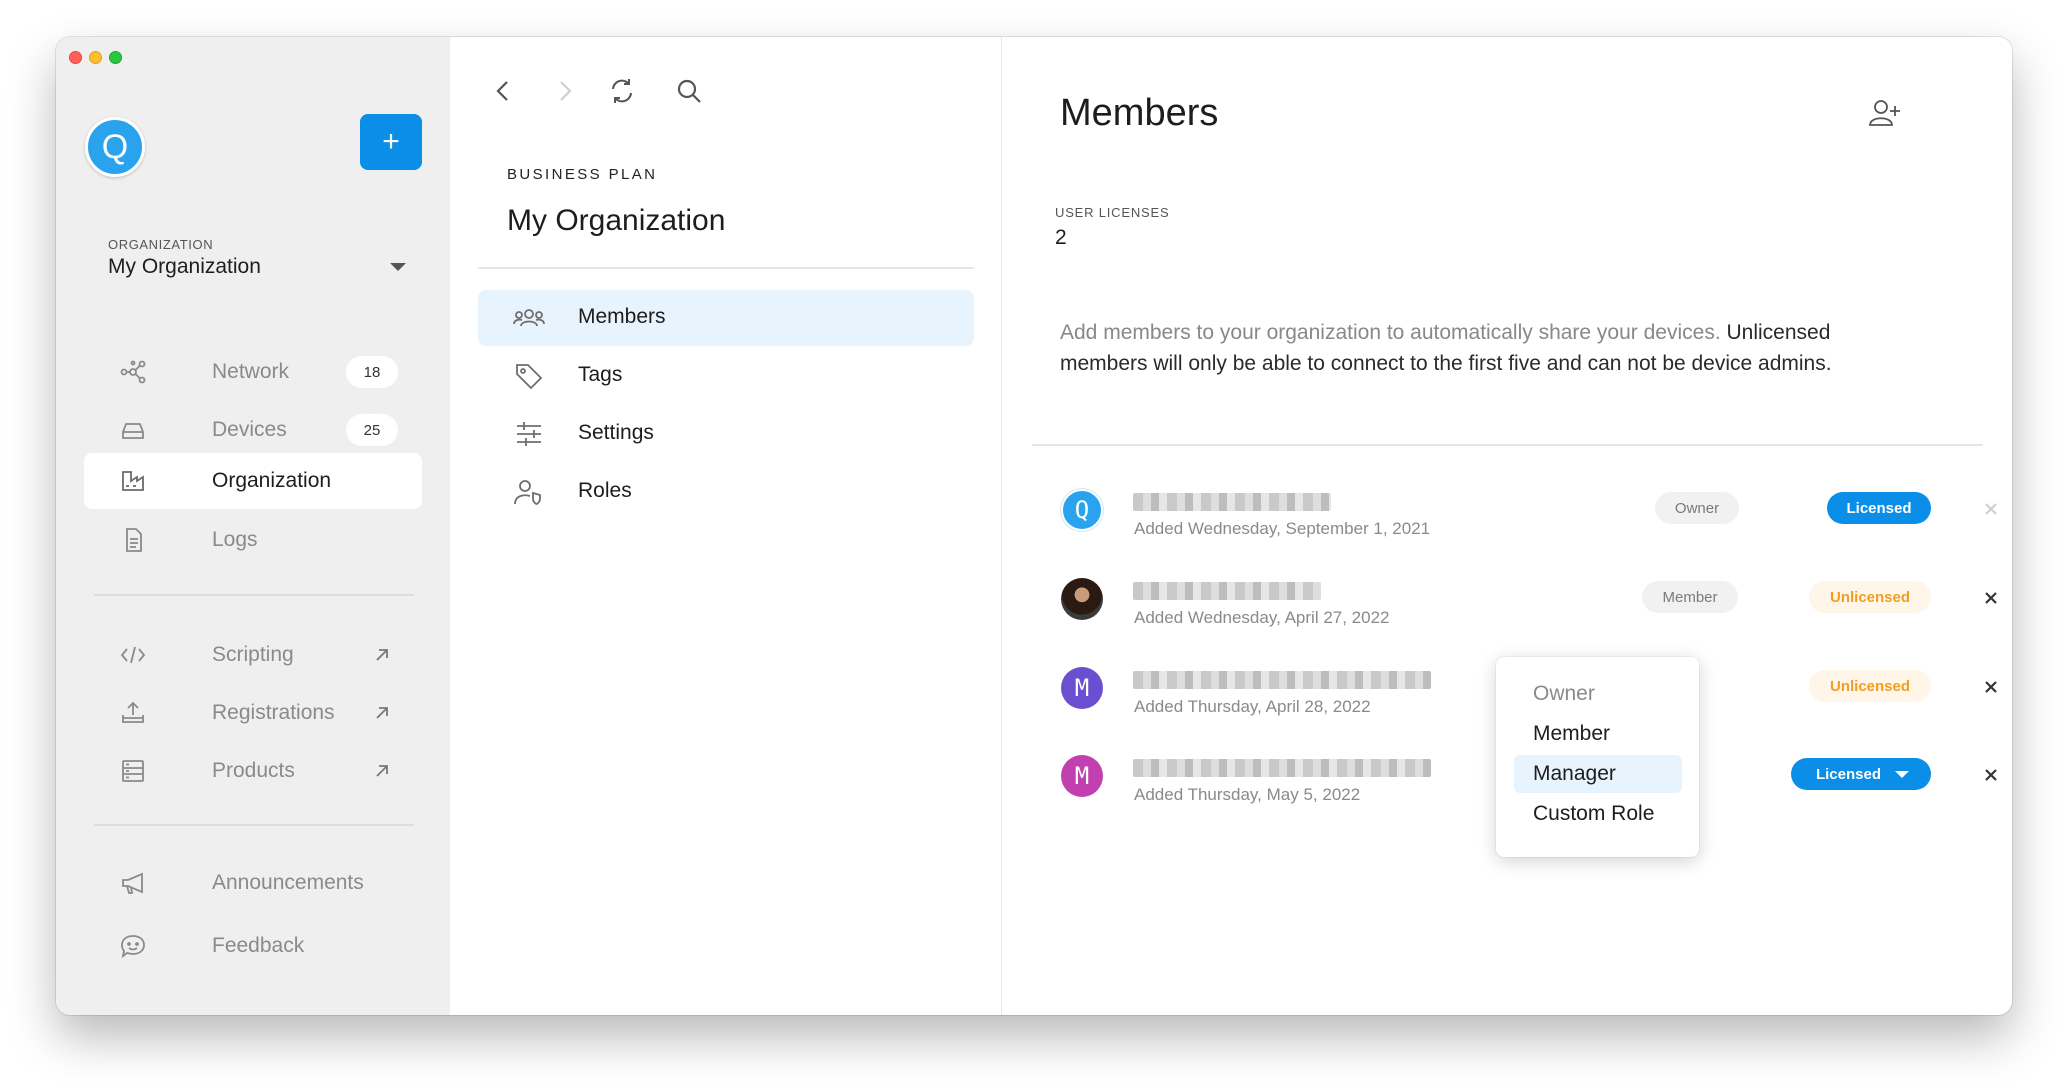 This screenshot has width=2067, height=1087. Describe the element at coordinates (184, 266) in the screenshot. I see `organization-name: My Organization` at that location.